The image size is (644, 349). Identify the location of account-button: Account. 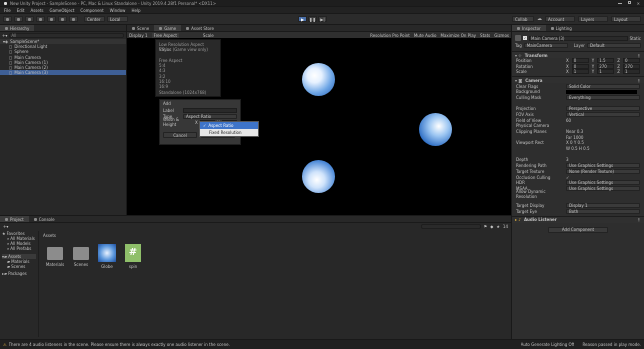
(560, 19).